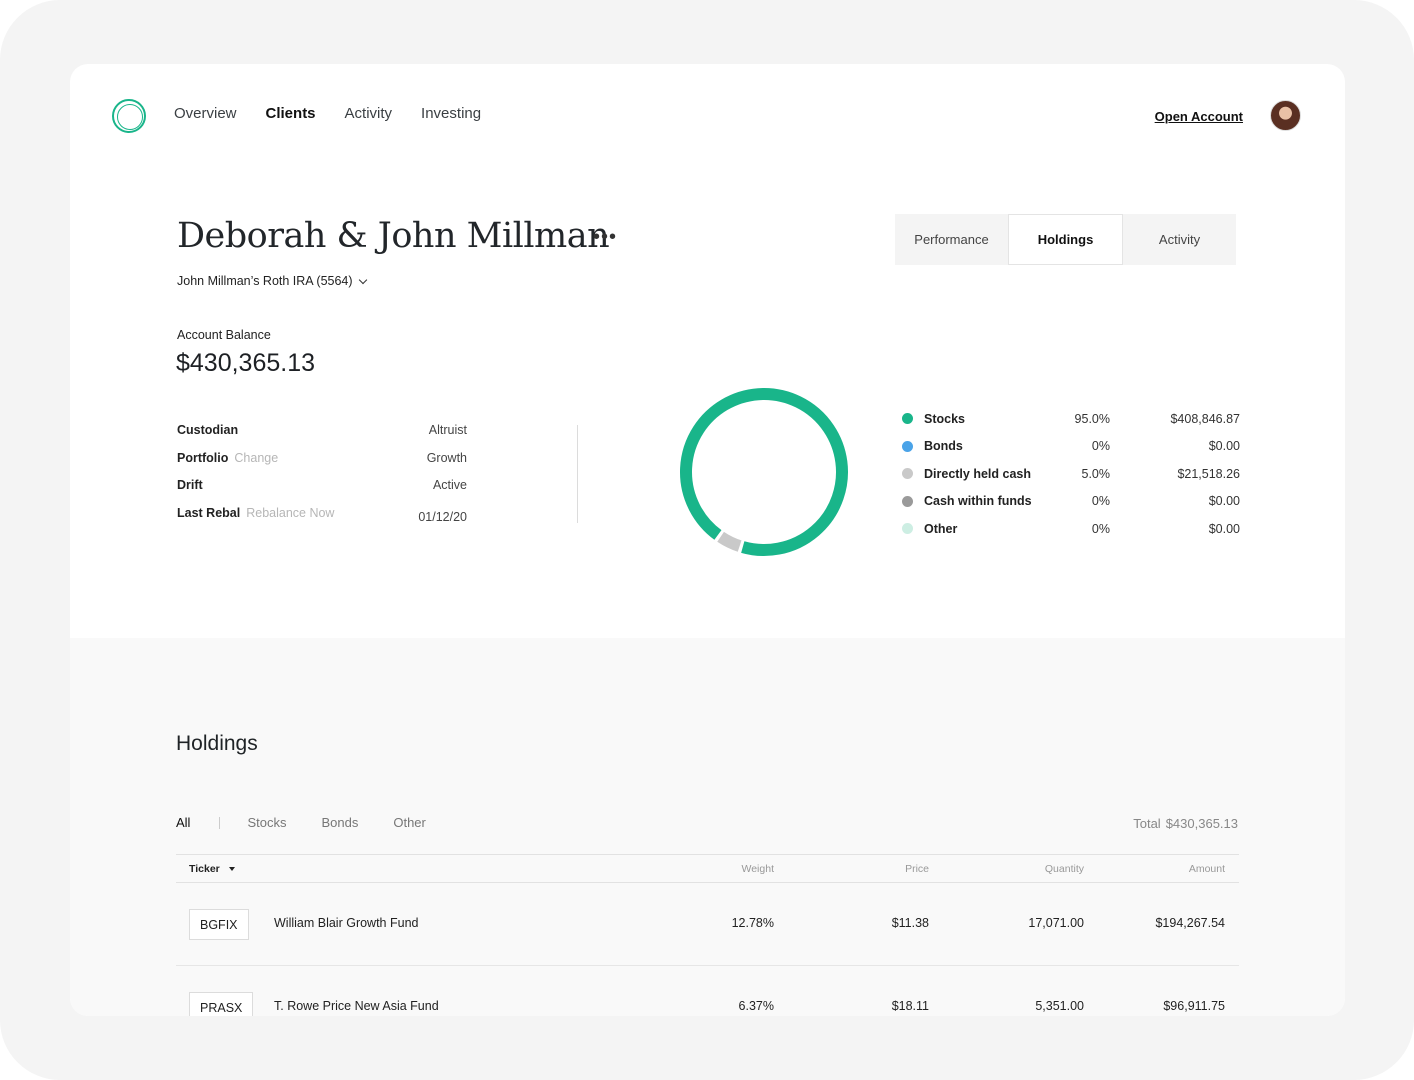  Describe the element at coordinates (1071, 529) in the screenshot. I see `legend-row: Other 0% $0.00` at that location.